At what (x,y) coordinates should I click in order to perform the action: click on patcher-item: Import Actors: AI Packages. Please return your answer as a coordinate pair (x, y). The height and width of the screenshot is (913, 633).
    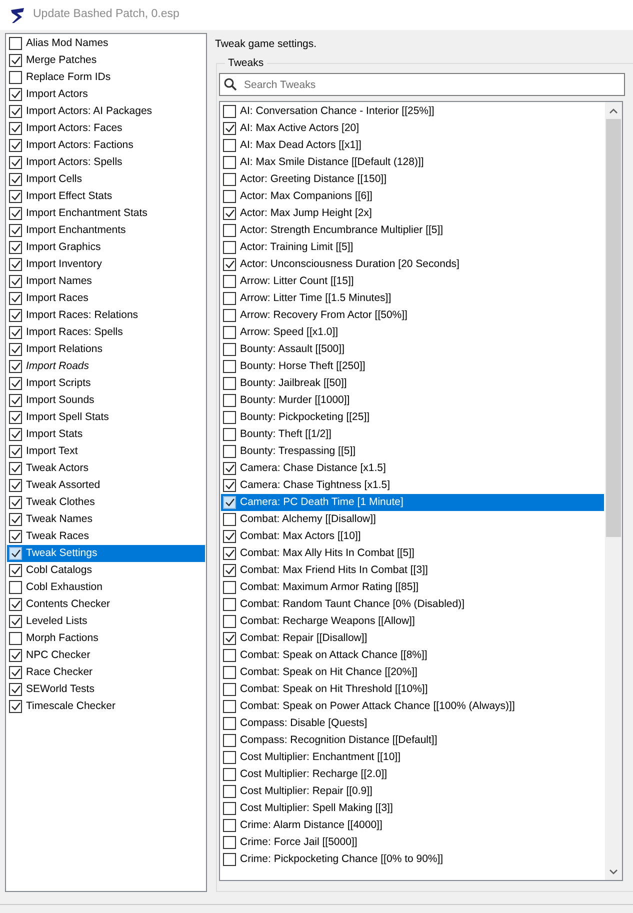
    Looking at the image, I should click on (106, 111).